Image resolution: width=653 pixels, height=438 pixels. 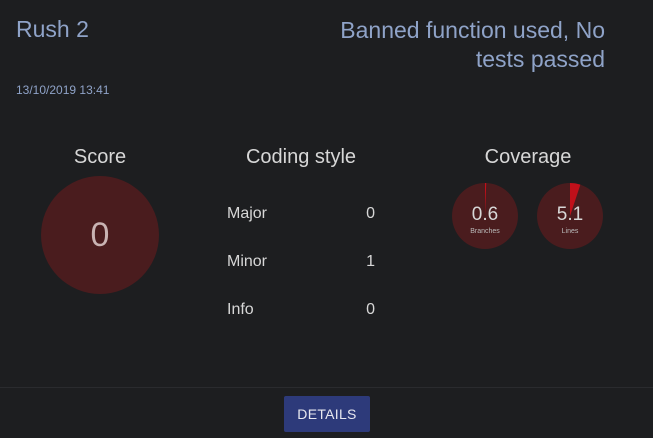 I want to click on coverage-branches-value: 0.6, so click(x=485, y=214).